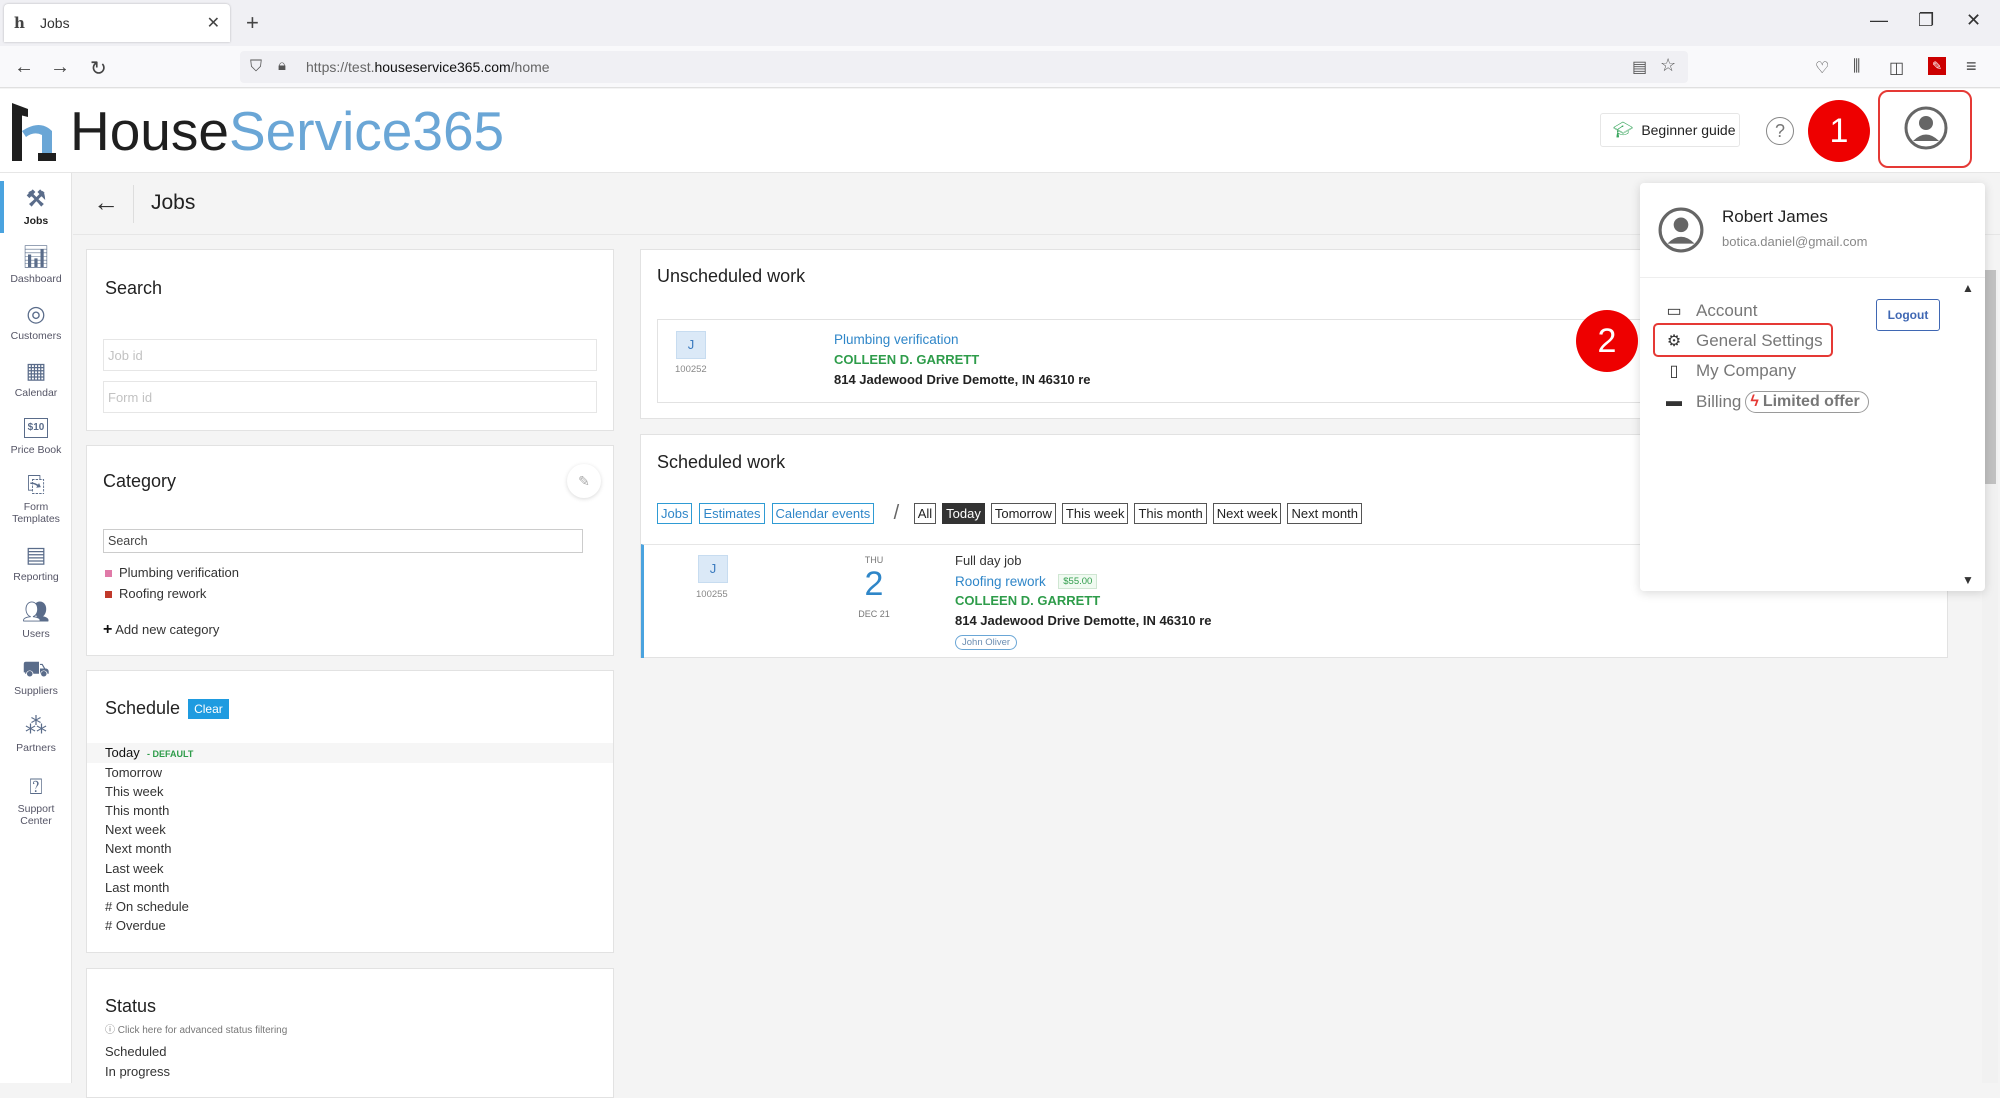 The height and width of the screenshot is (1098, 2000). What do you see at coordinates (1668, 65) in the screenshot?
I see `bookmark-star-icon: ☆` at bounding box center [1668, 65].